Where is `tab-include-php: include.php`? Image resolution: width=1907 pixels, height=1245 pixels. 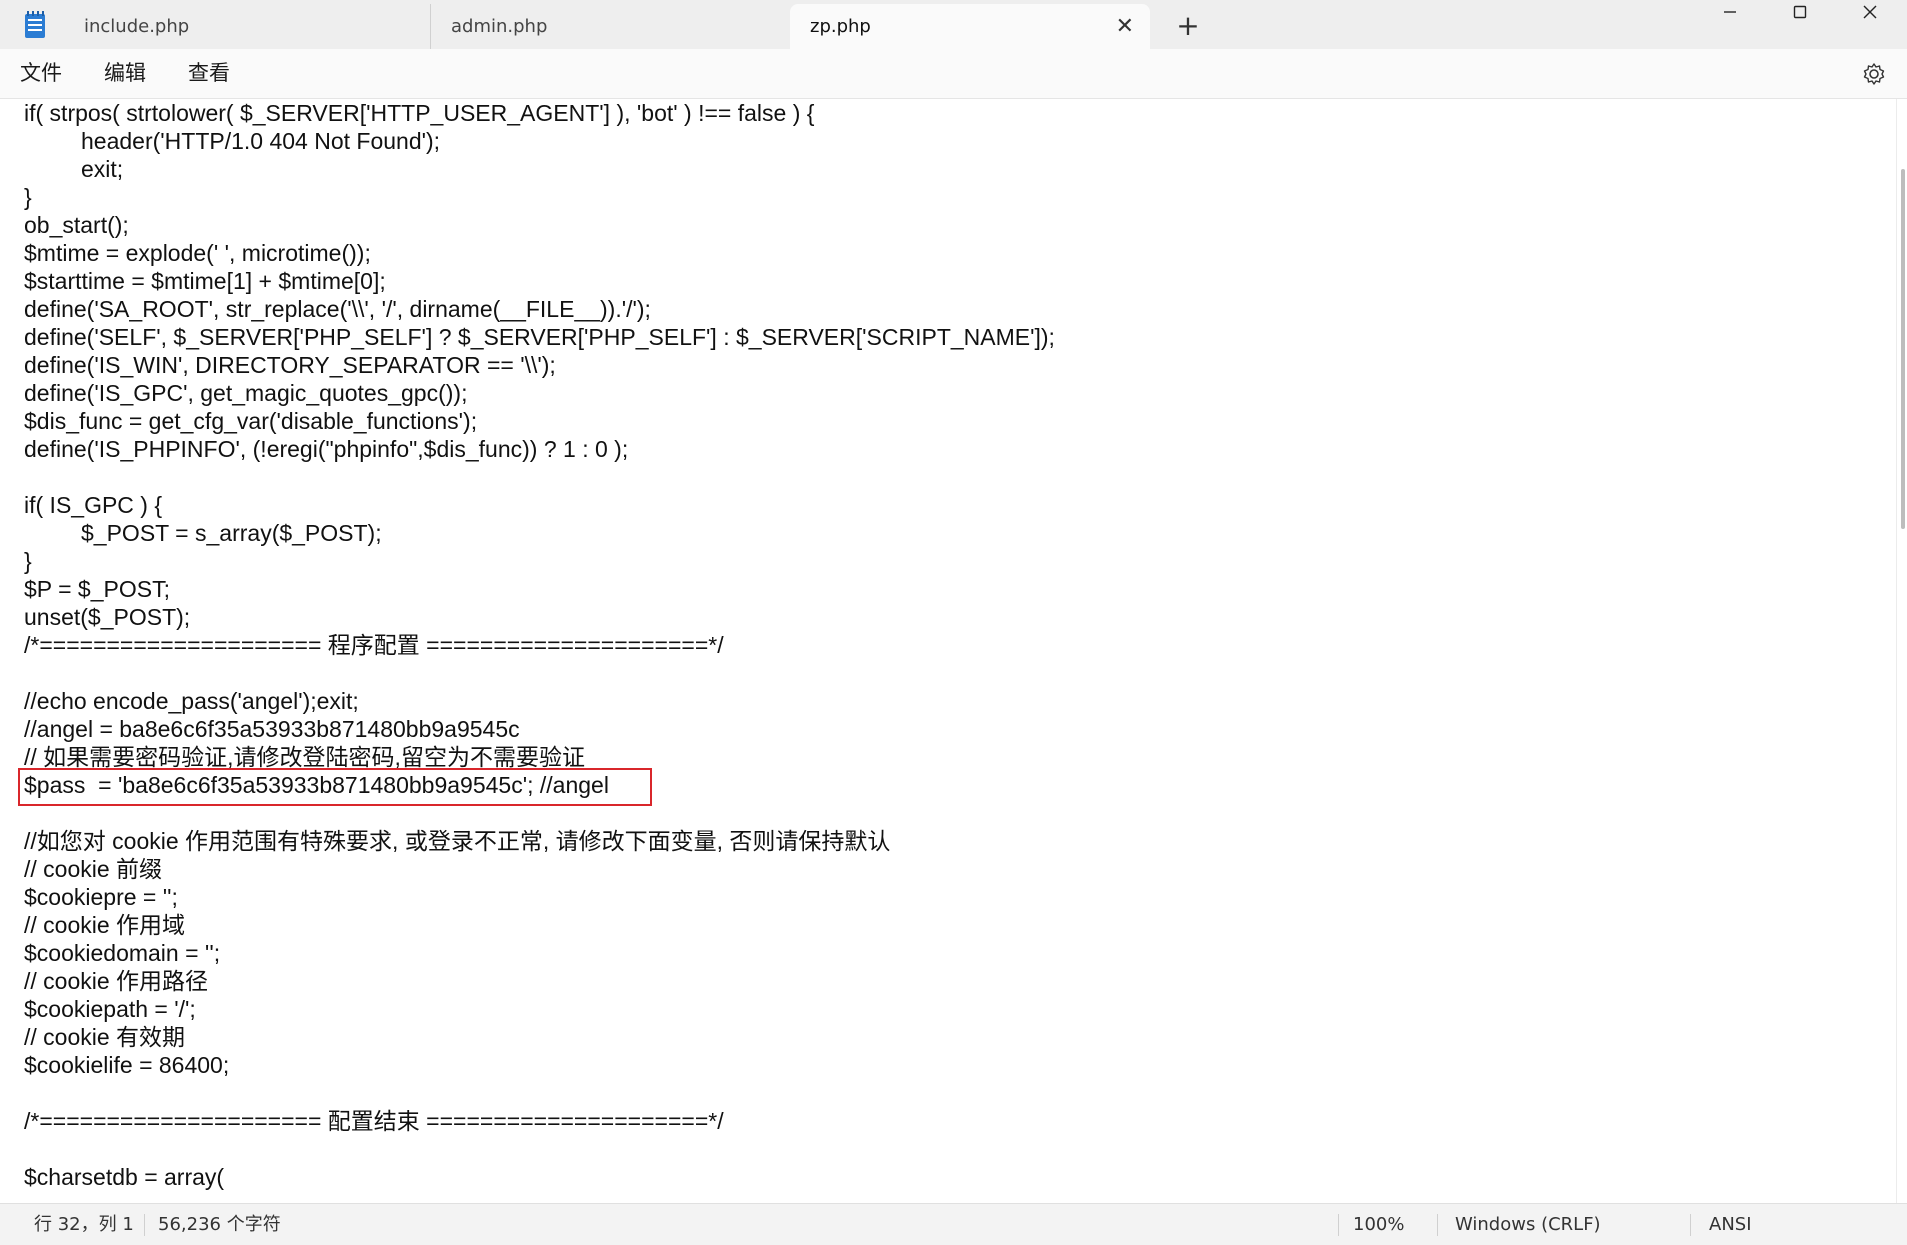
tab-include-php: include.php is located at coordinates (247, 26).